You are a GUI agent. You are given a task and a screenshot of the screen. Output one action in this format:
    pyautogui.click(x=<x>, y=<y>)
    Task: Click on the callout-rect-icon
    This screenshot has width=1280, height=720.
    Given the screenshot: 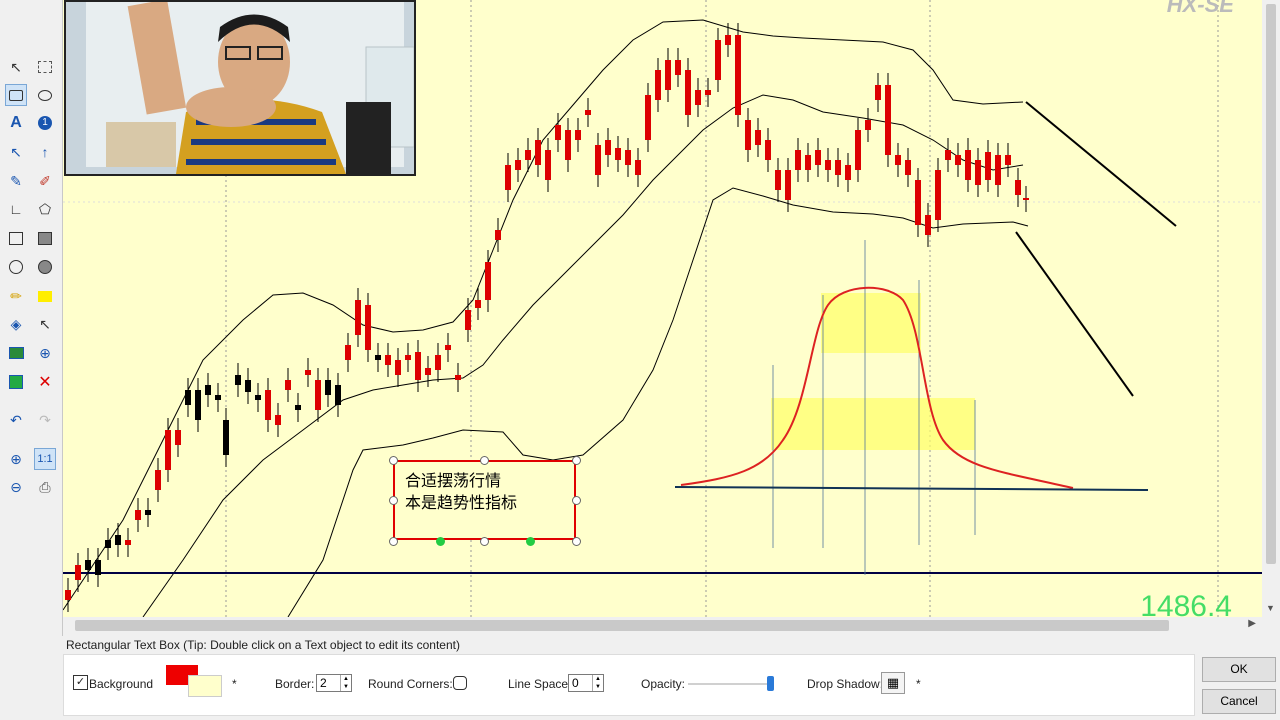 What is the action you would take?
    pyautogui.click(x=16, y=95)
    